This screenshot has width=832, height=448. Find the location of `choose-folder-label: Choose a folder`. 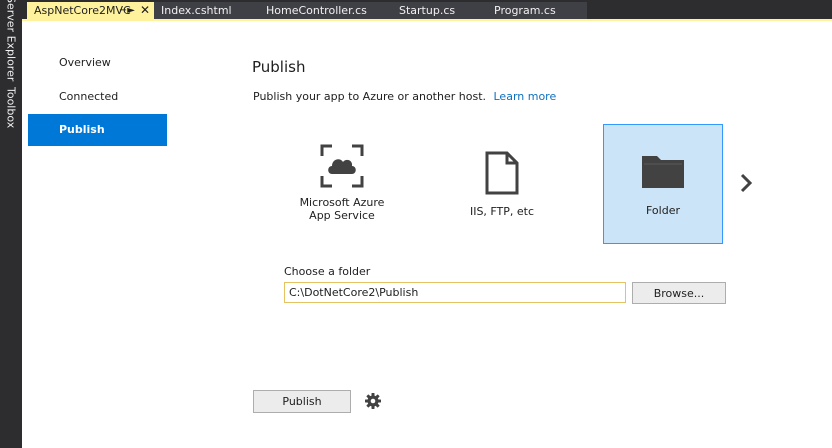

choose-folder-label: Choose a folder is located at coordinates (327, 271).